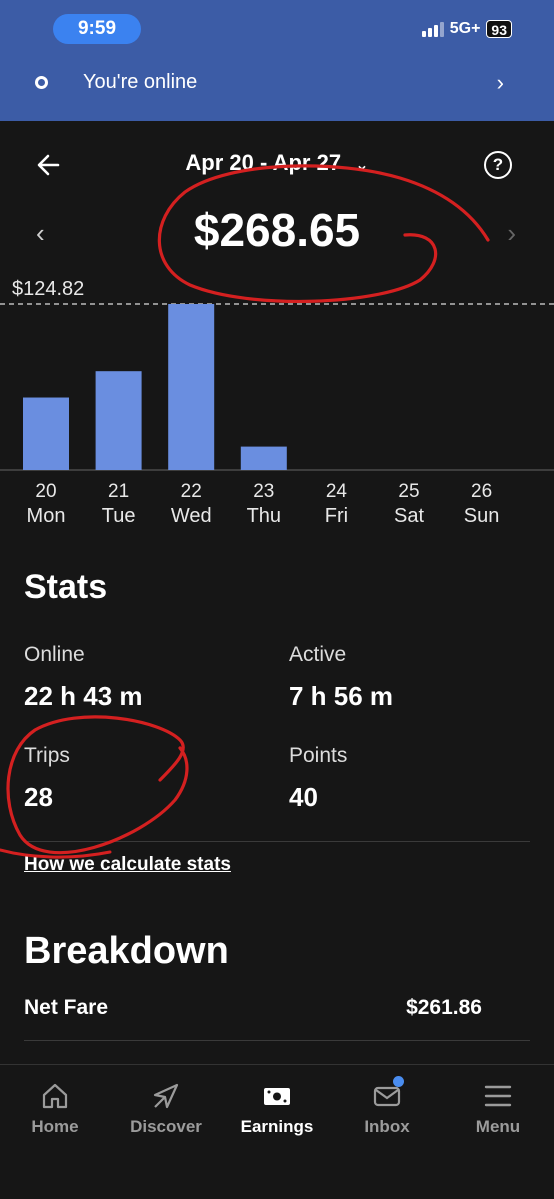 Image resolution: width=554 pixels, height=1199 pixels. I want to click on nav-discover: Discover, so click(166, 1110).